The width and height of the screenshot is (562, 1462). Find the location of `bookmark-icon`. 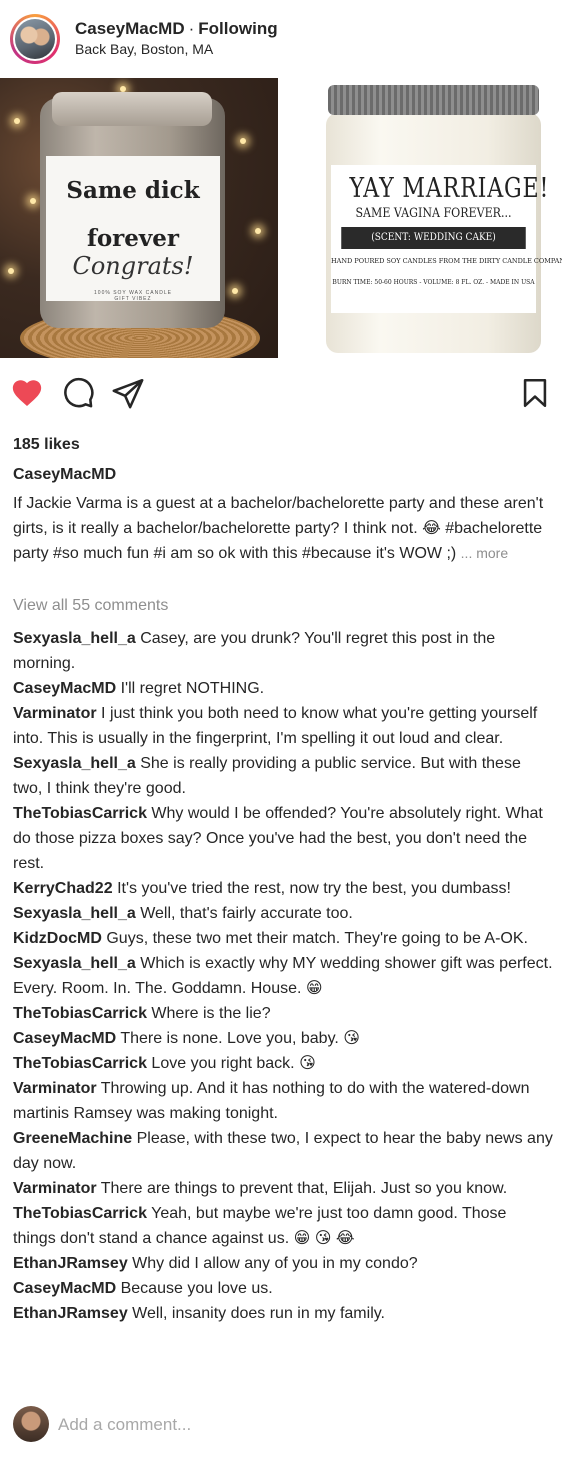

bookmark-icon is located at coordinates (535, 393).